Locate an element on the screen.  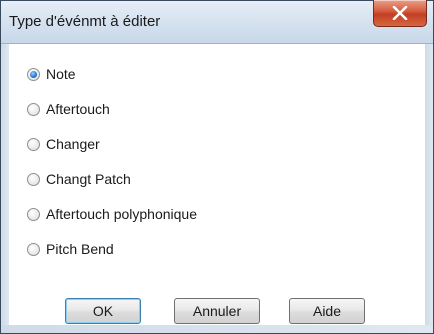
radio-option-changer: Changer is located at coordinates (63, 144).